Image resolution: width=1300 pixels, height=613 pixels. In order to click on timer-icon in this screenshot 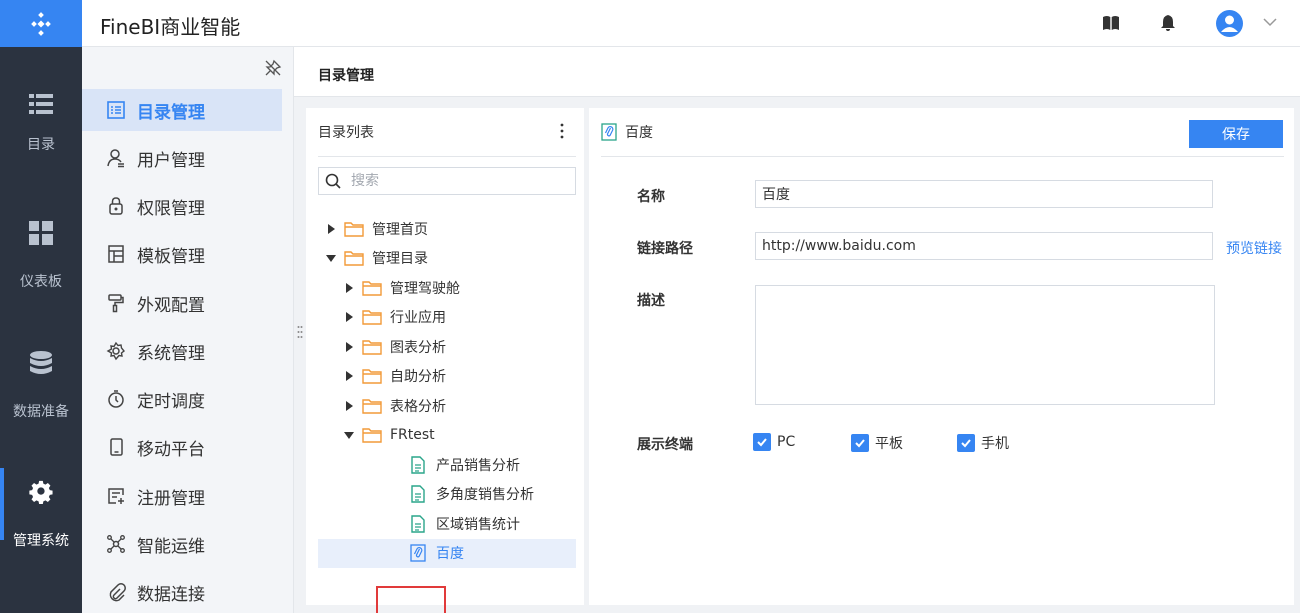, I will do `click(116, 399)`.